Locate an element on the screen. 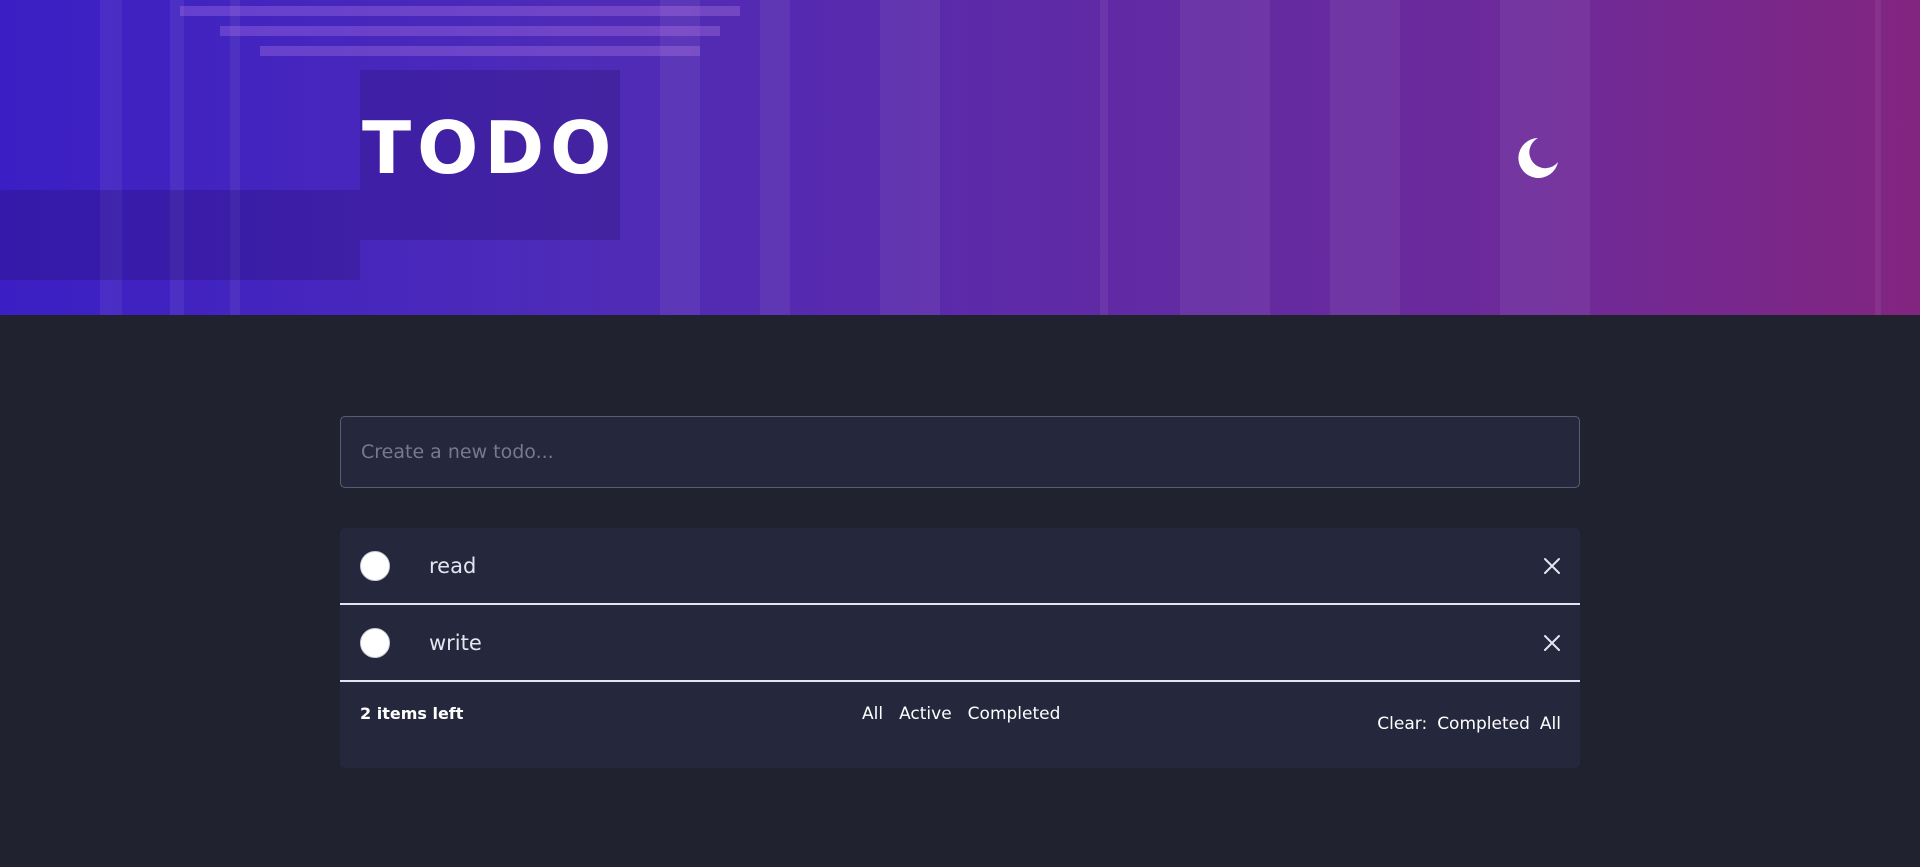 This screenshot has height=867, width=1920. clear-completed-button: Completed is located at coordinates (1483, 724).